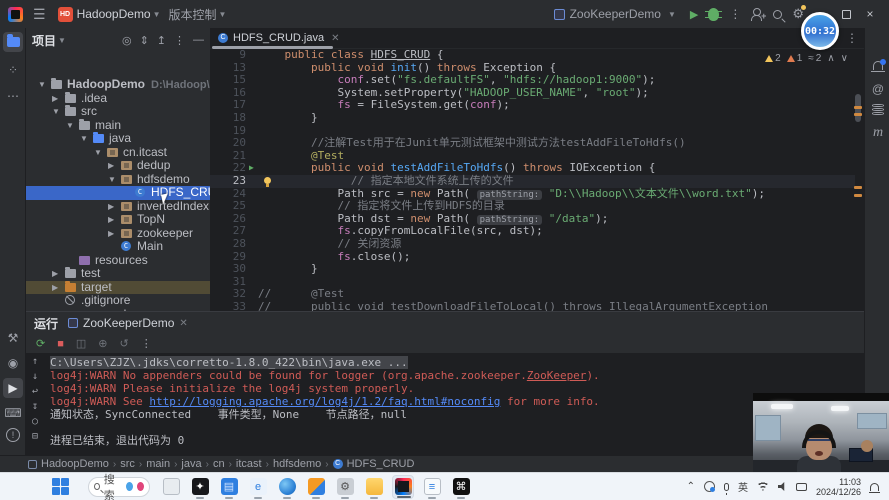 Image resolution: width=889 pixels, height=500 pixels. What do you see at coordinates (13, 96) in the screenshot?
I see `more-tools-button: ⋯` at bounding box center [13, 96].